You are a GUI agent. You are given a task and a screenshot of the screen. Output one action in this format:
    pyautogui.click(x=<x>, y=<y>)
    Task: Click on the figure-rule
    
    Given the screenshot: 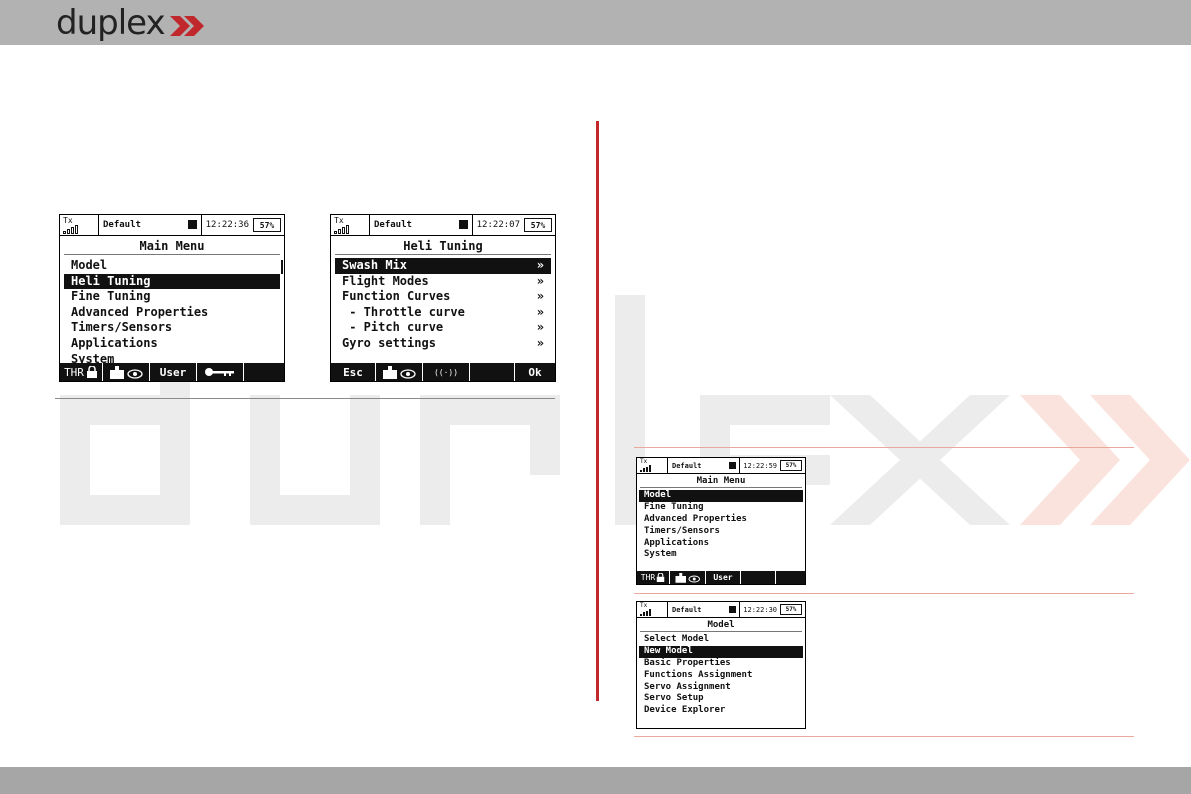 What is the action you would take?
    pyautogui.click(x=305, y=398)
    